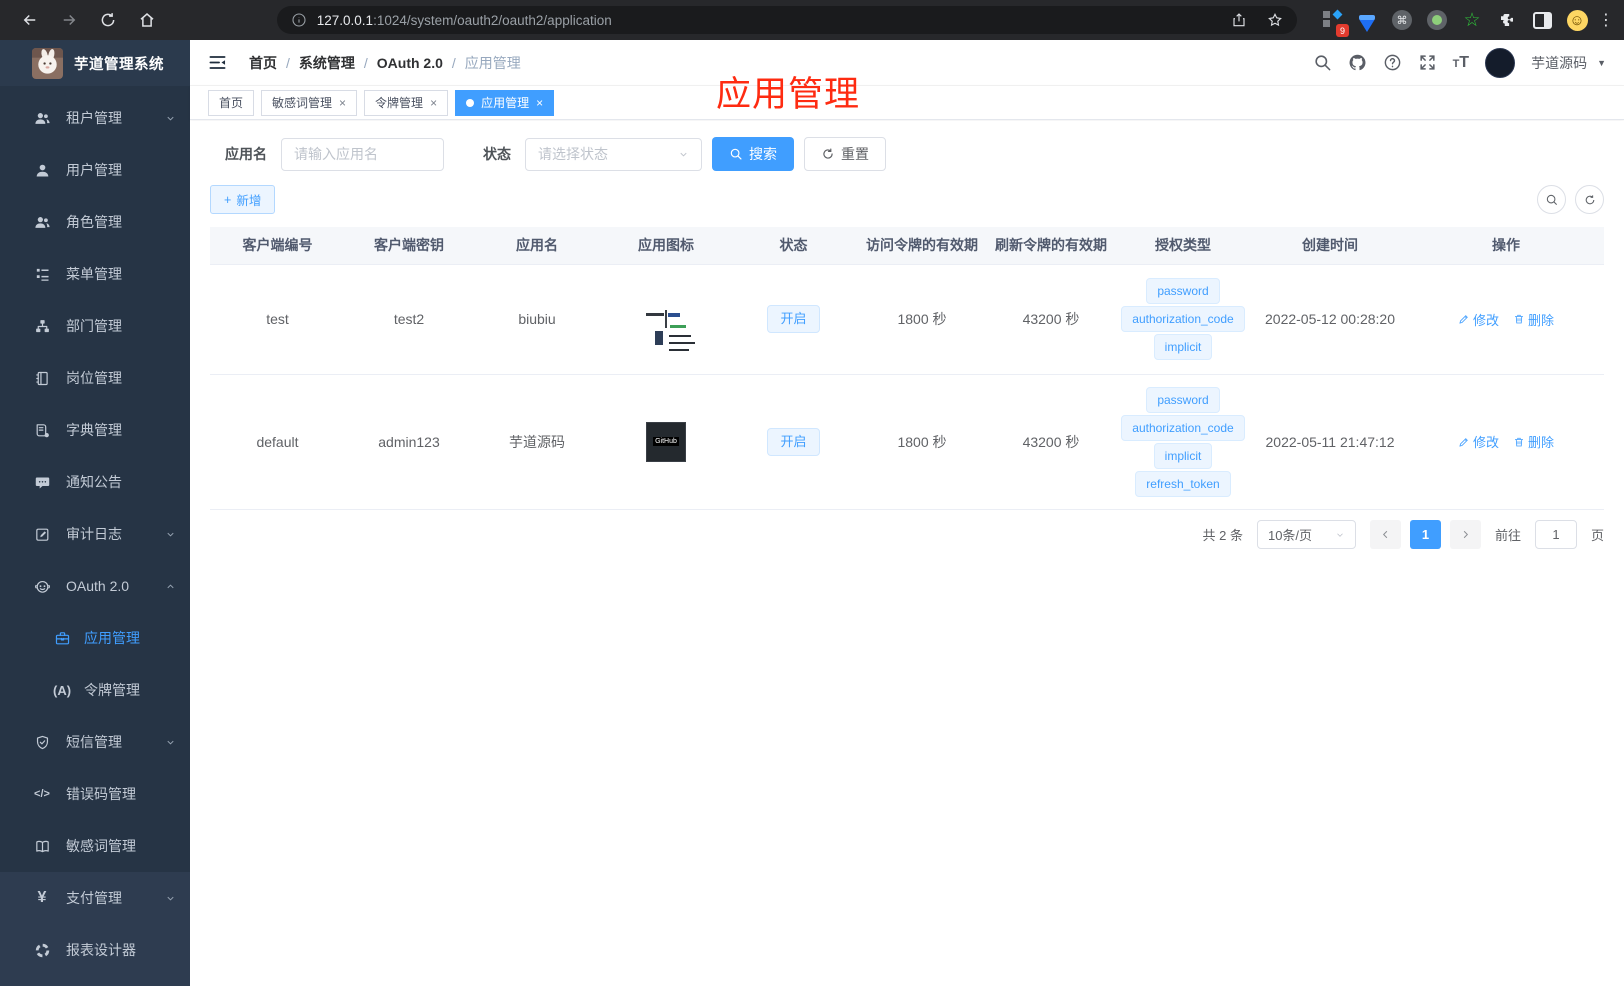 This screenshot has height=986, width=1624. Describe the element at coordinates (1306, 534) in the screenshot. I see `page-size-select: 10条/页` at that location.